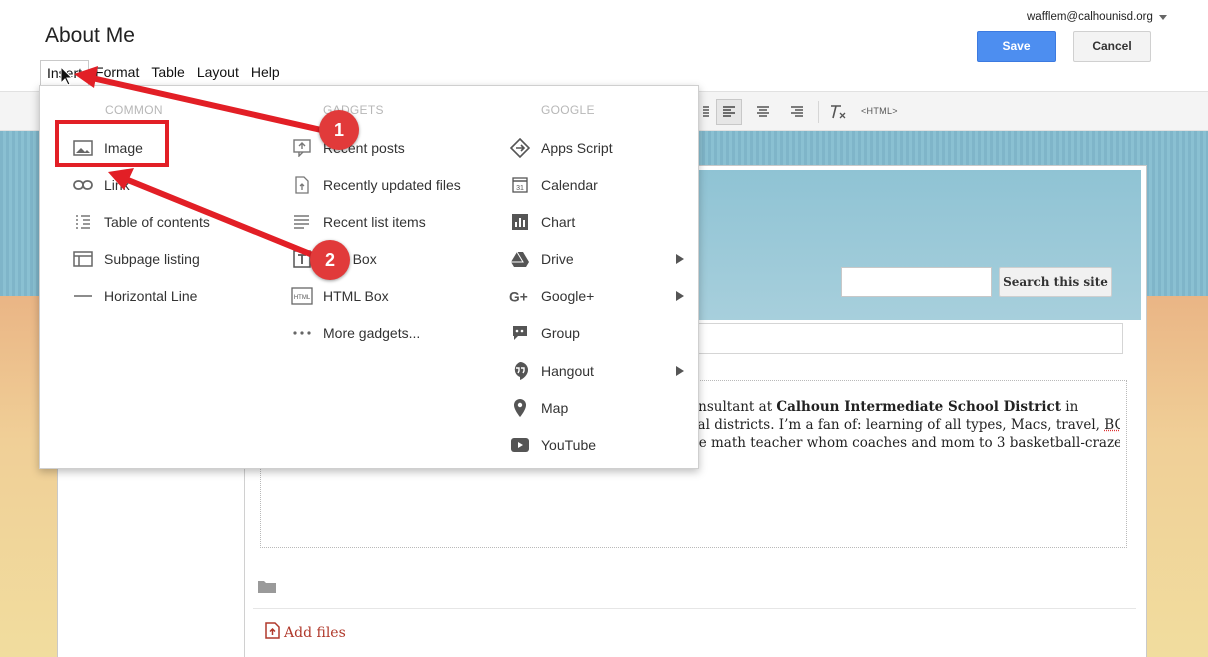 The height and width of the screenshot is (657, 1208). What do you see at coordinates (330, 260) in the screenshot?
I see `step-badge-2: 2` at bounding box center [330, 260].